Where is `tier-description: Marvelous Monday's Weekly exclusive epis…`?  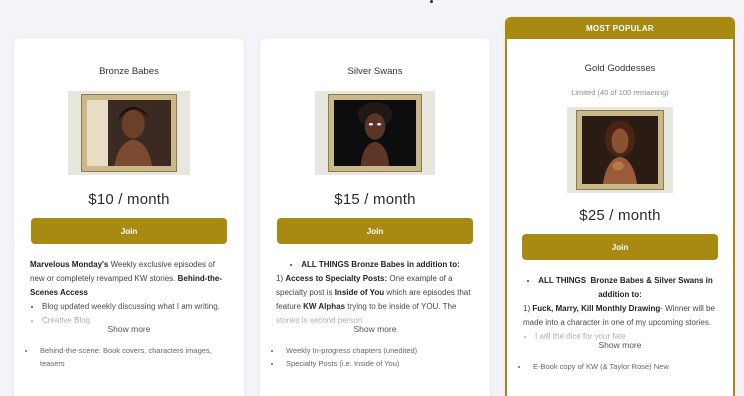 tier-description: Marvelous Monday's Weekly exclusive epis… is located at coordinates (129, 295).